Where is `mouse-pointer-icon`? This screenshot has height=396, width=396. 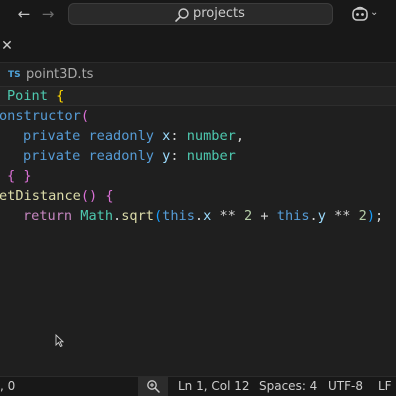
mouse-pointer-icon is located at coordinates (59, 340).